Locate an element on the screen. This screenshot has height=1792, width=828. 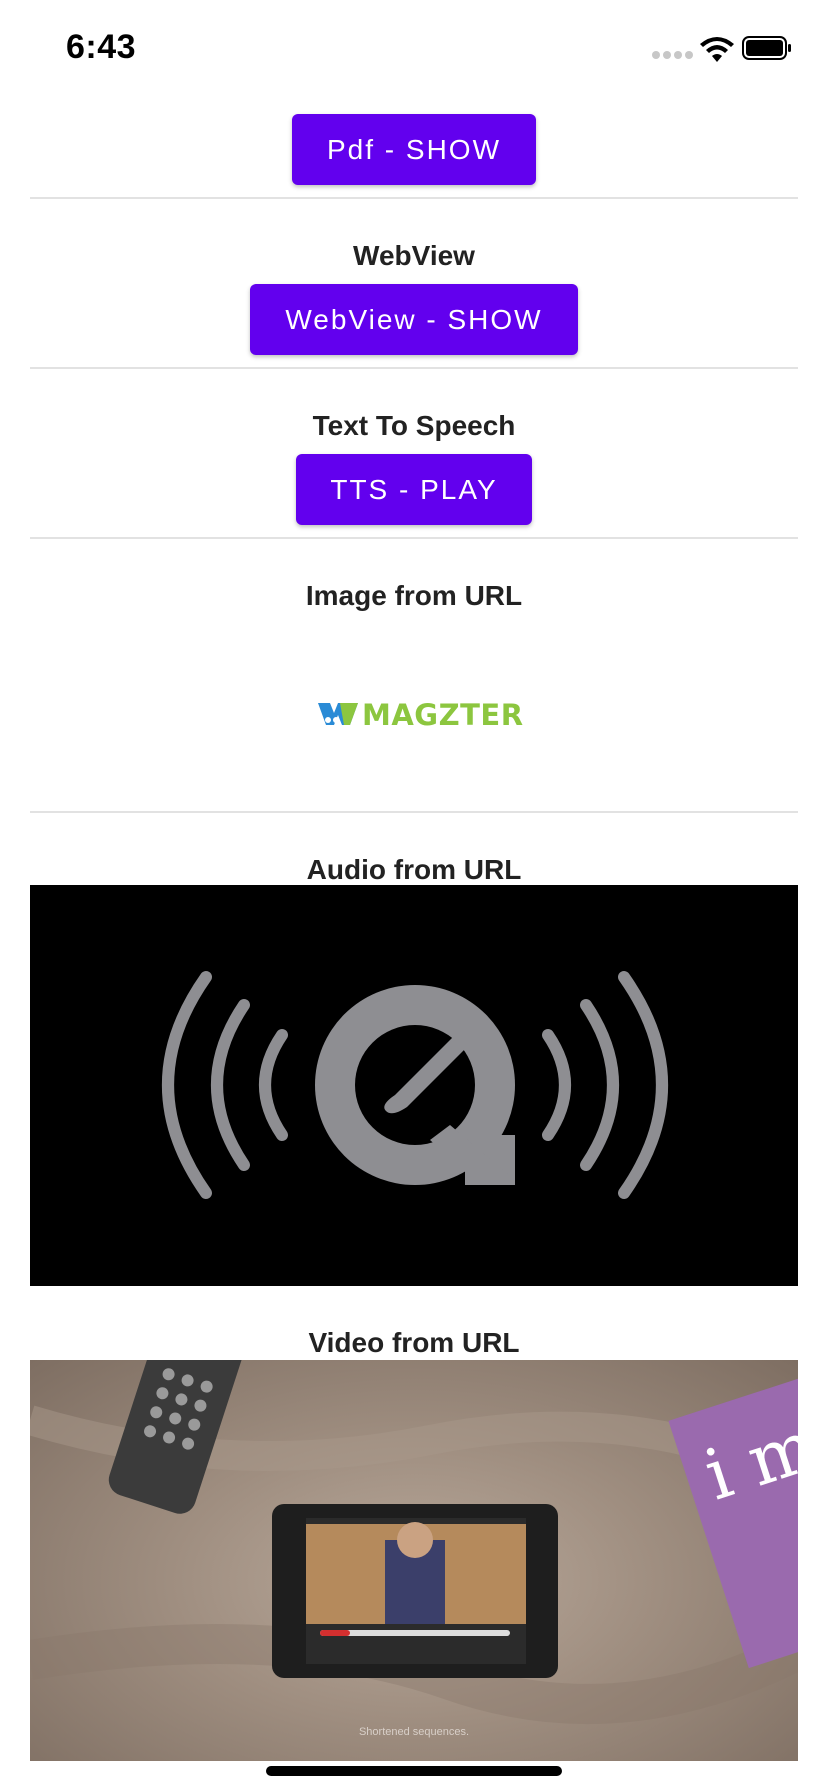
home-indicator is located at coordinates (414, 1771).